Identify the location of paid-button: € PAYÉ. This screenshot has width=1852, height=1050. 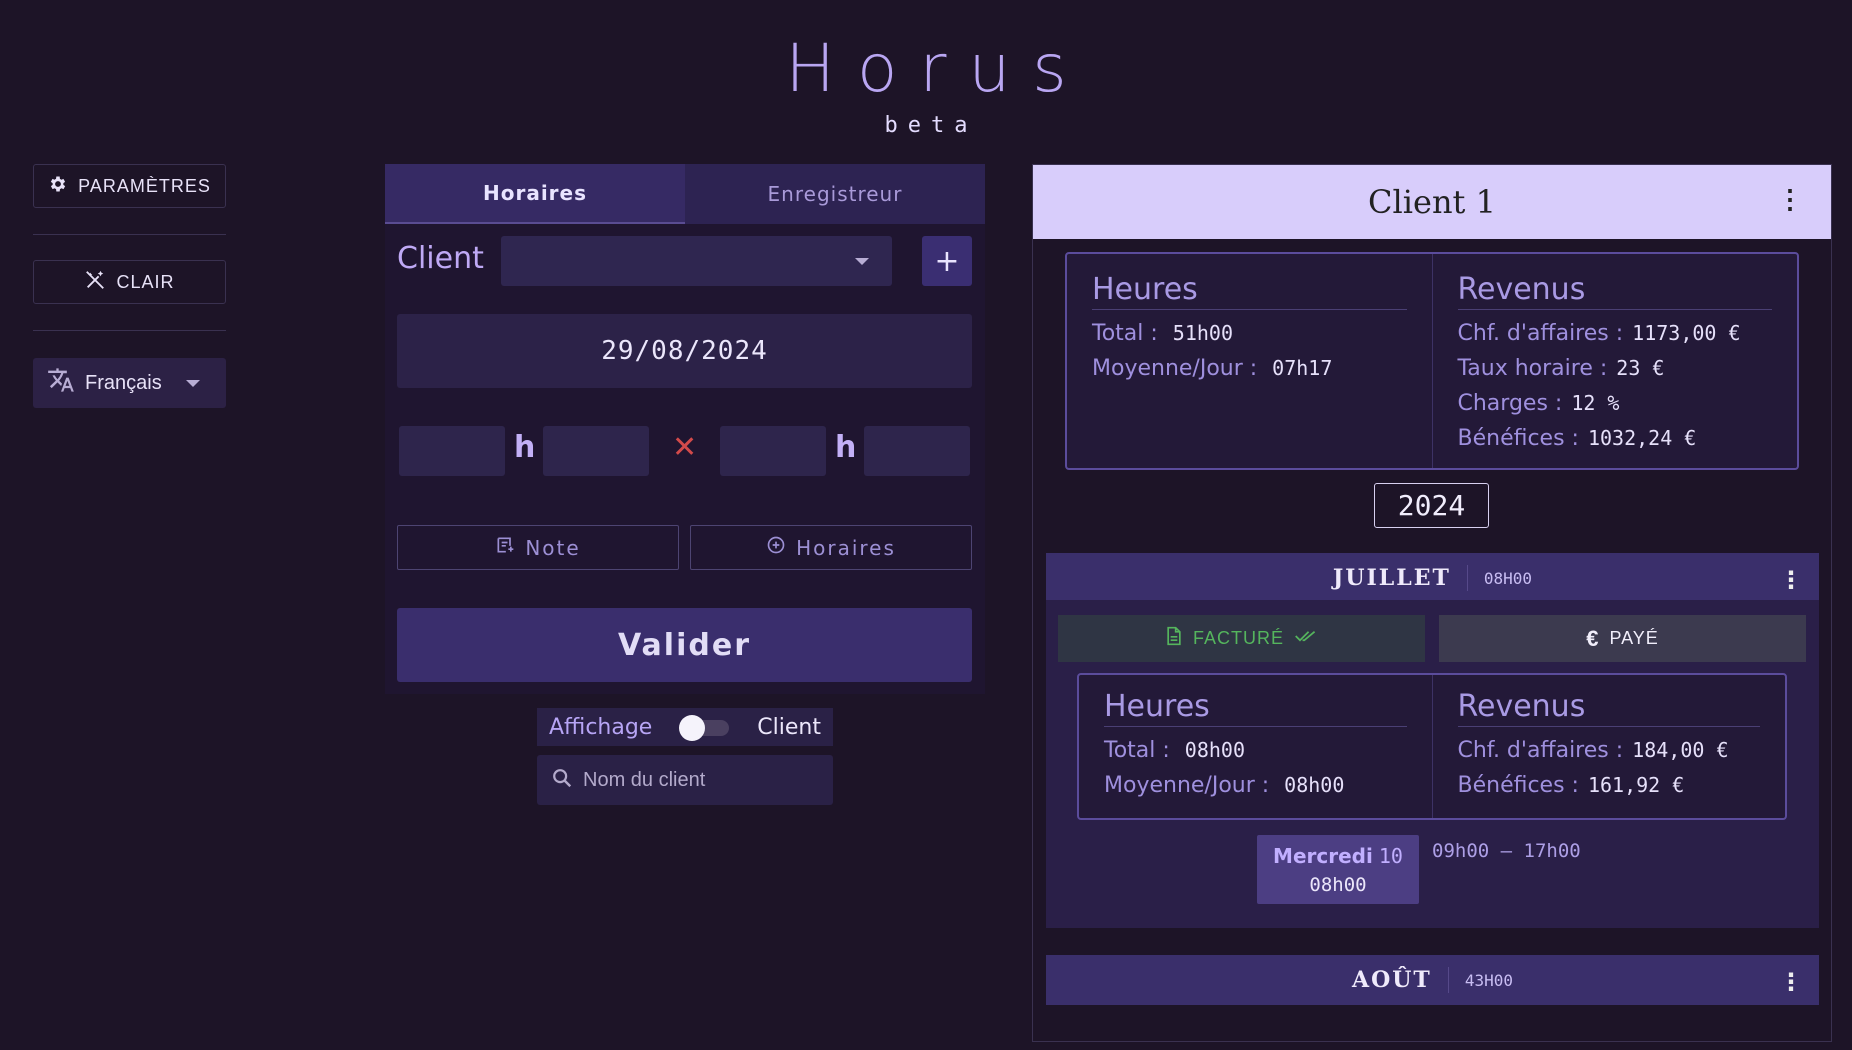
(1622, 638).